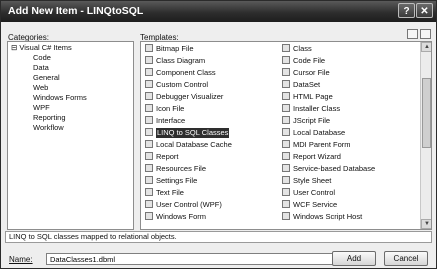 Image resolution: width=437 pixels, height=269 pixels. I want to click on scroll-thumb, so click(426, 113).